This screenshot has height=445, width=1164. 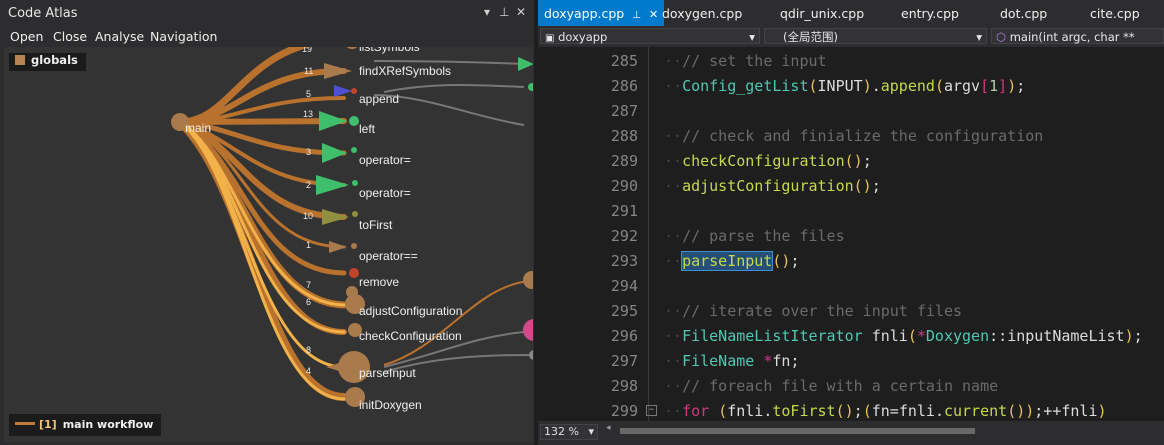 I want to click on scroll-left-icon: ◂, so click(x=608, y=428).